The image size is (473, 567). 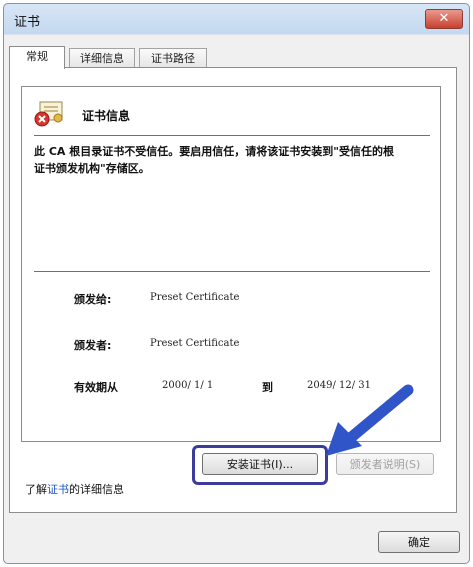 What do you see at coordinates (37, 57) in the screenshot?
I see `tab-general: 常规` at bounding box center [37, 57].